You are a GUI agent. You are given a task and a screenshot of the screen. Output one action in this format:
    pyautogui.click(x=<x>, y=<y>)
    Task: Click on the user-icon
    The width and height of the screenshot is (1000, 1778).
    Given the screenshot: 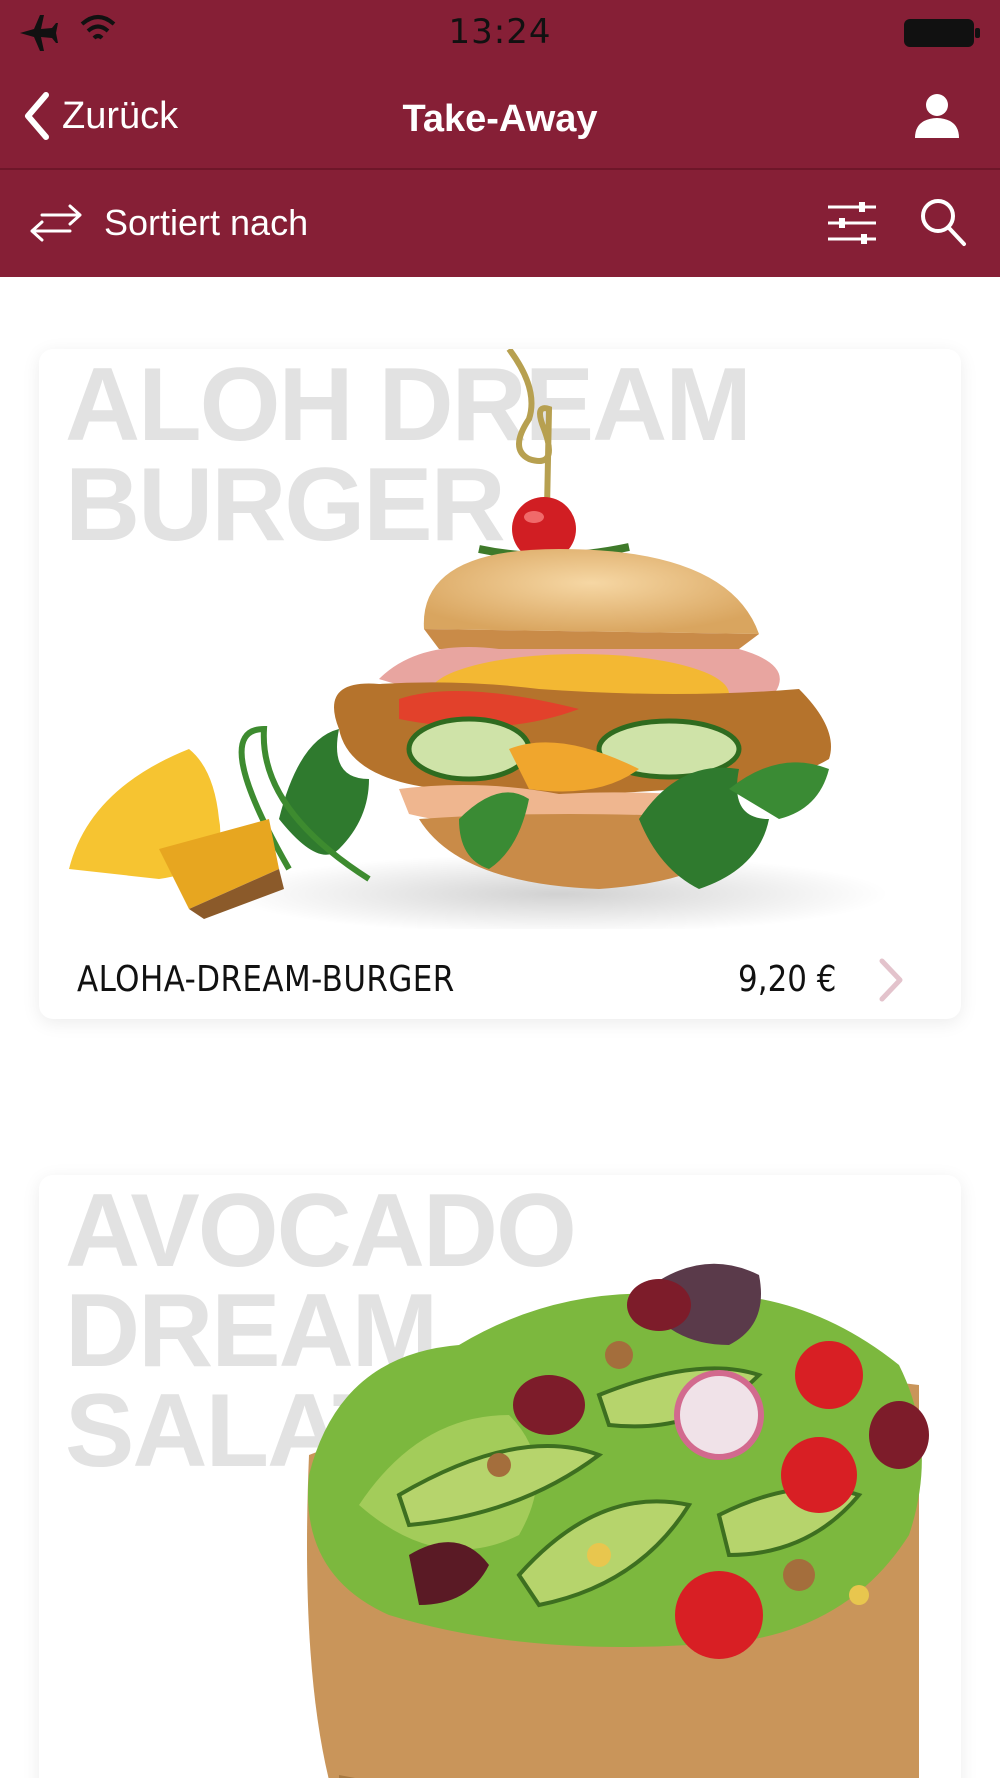 What is the action you would take?
    pyautogui.click(x=937, y=115)
    